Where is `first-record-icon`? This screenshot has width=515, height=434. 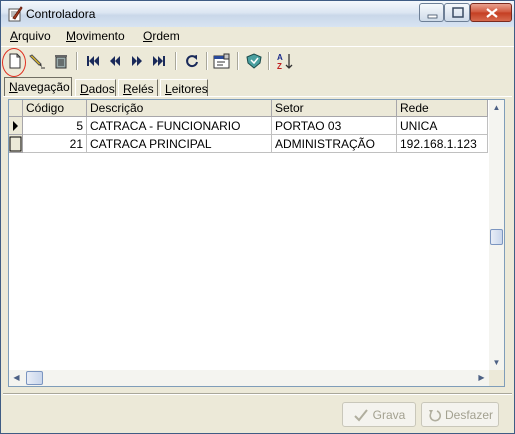 first-record-icon is located at coordinates (93, 61).